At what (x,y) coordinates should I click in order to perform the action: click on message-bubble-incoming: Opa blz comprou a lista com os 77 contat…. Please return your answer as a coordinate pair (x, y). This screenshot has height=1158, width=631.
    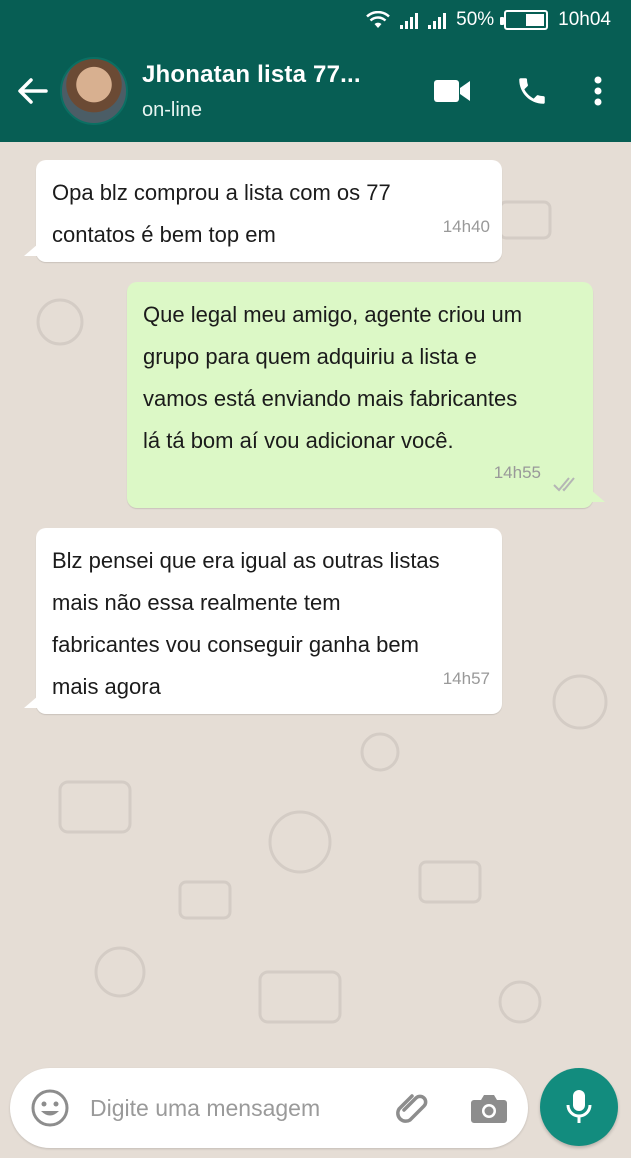
    Looking at the image, I should click on (263, 211).